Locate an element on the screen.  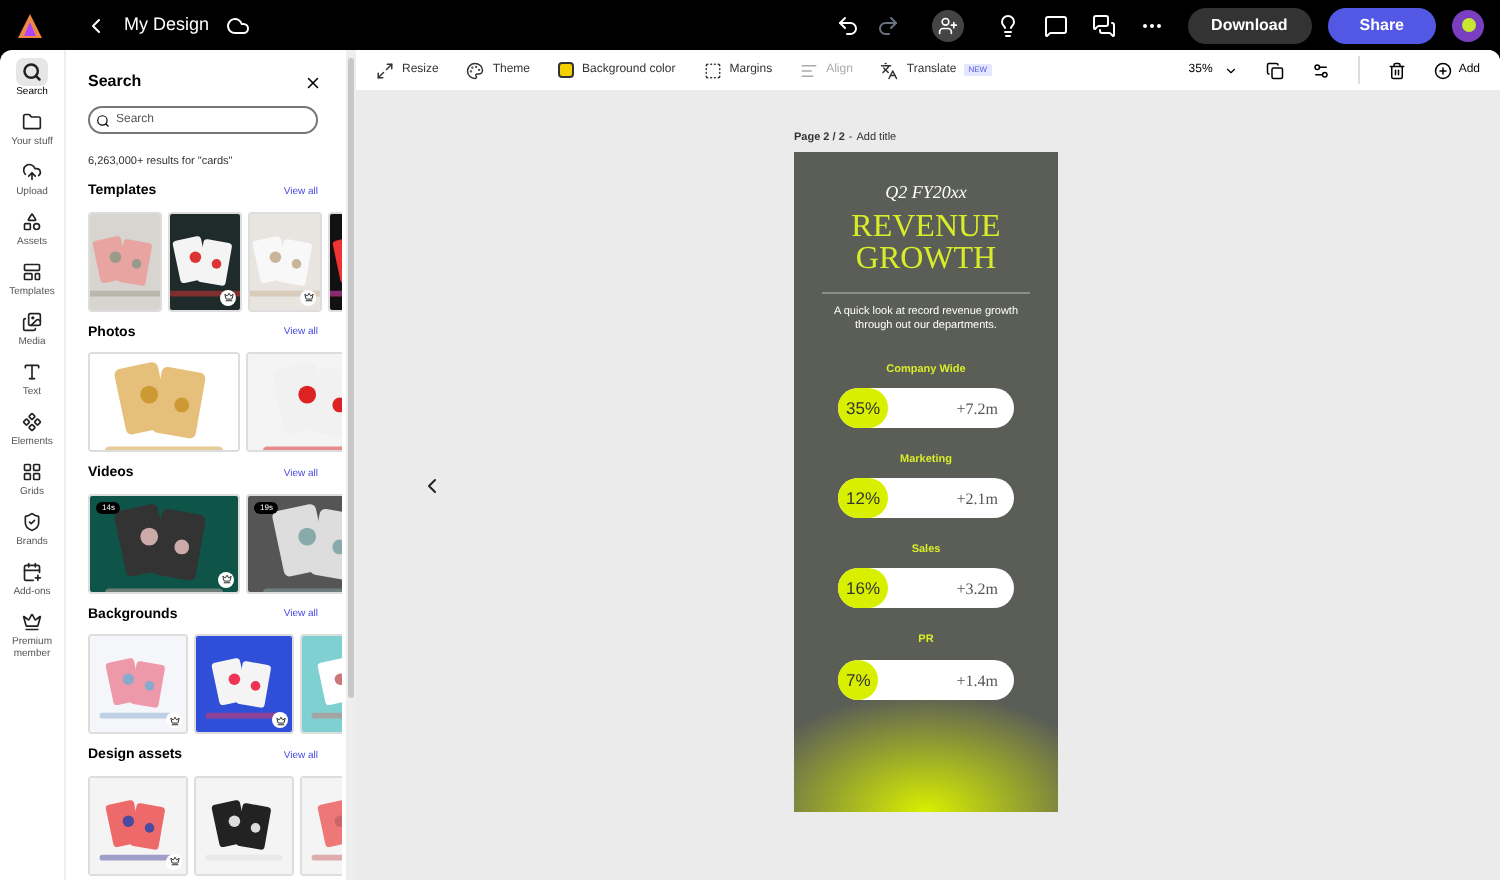
amount-text: +2.1m is located at coordinates (977, 500).